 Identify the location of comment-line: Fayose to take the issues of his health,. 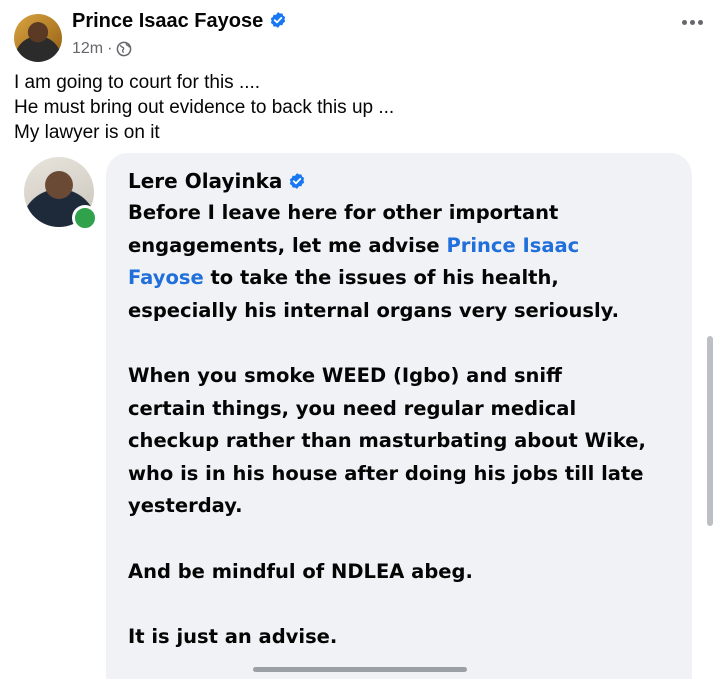
(408, 278).